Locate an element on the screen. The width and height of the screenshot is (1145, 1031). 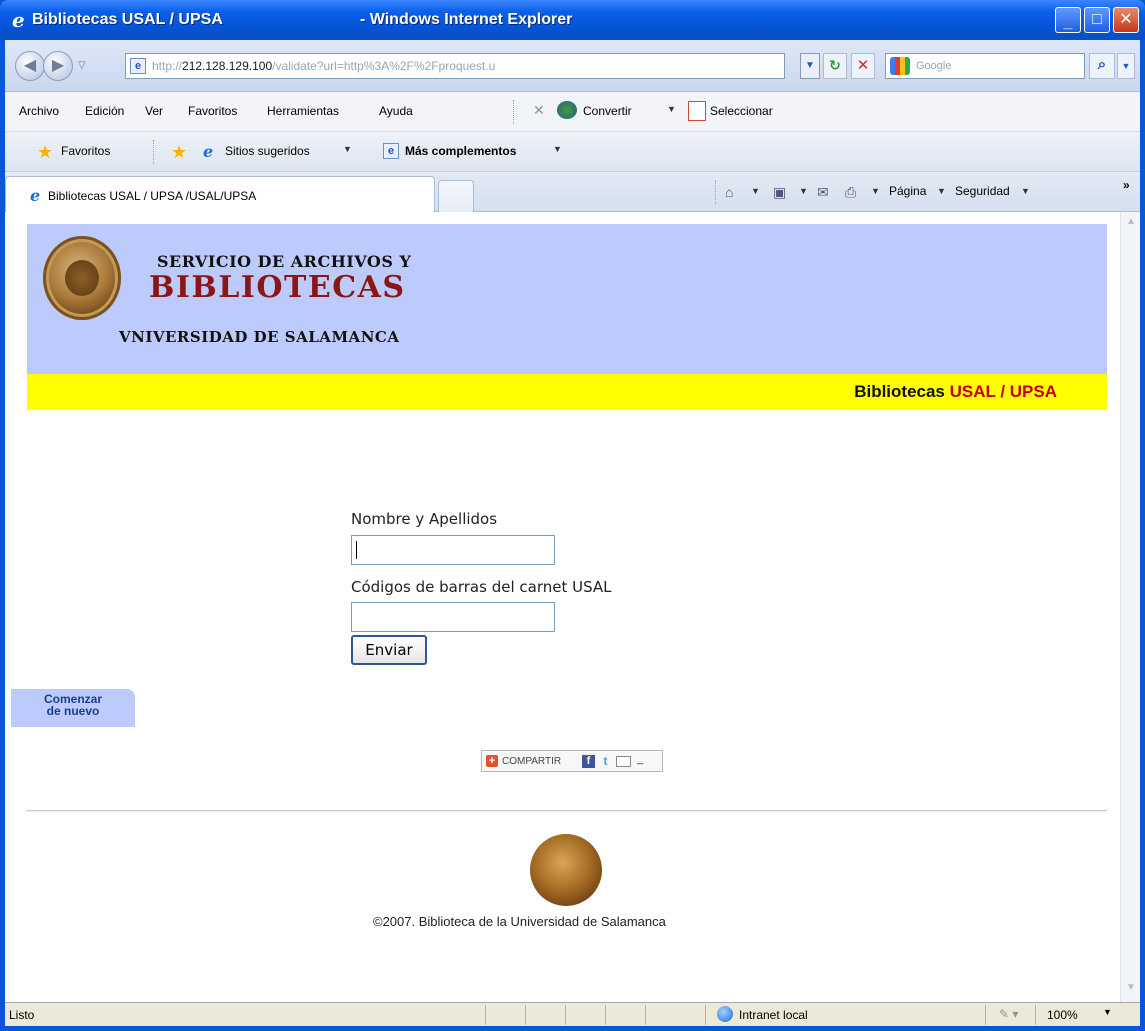
stop-button: ✕ is located at coordinates (863, 66).